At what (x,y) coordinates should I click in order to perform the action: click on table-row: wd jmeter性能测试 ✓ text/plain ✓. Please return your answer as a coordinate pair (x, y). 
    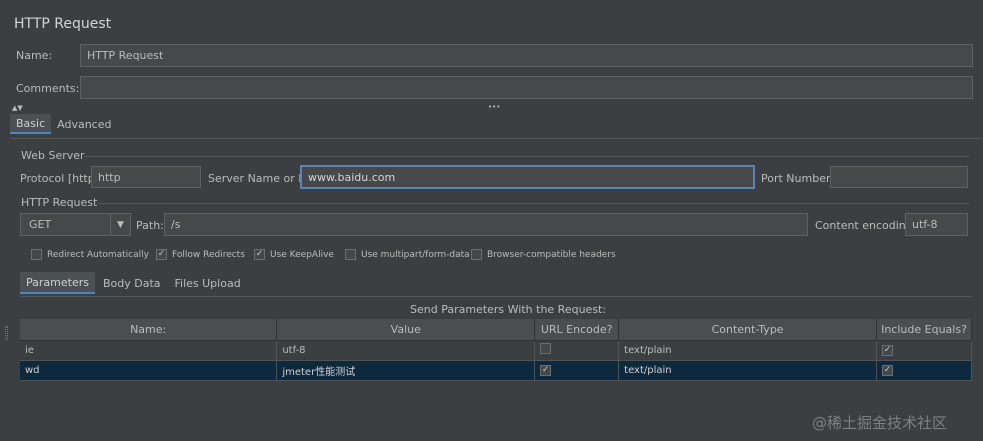
    Looking at the image, I should click on (496, 370).